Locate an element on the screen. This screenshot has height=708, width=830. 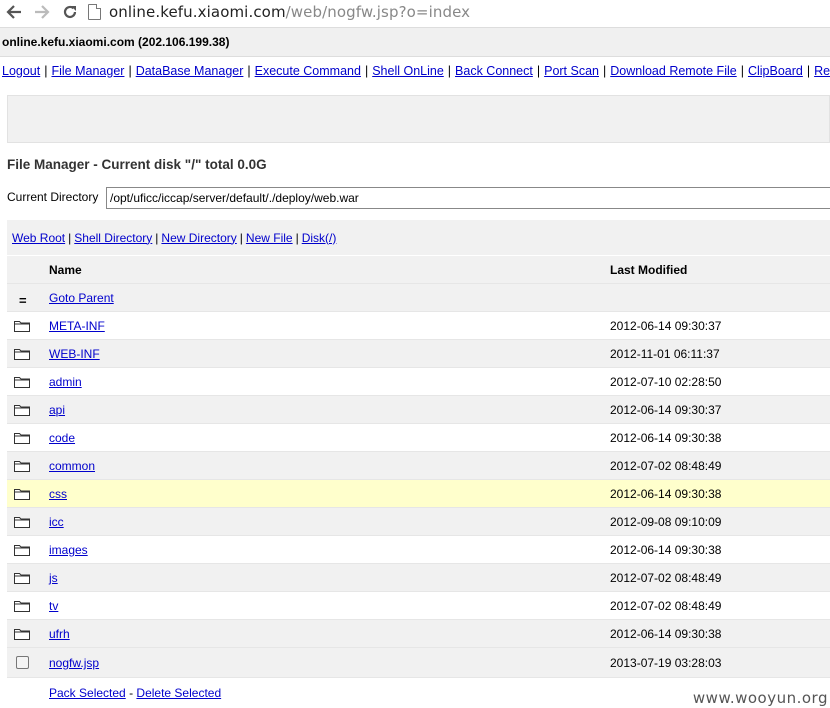
table-row: ufrh 2012-06-14 09:30:38 is located at coordinates (418, 634).